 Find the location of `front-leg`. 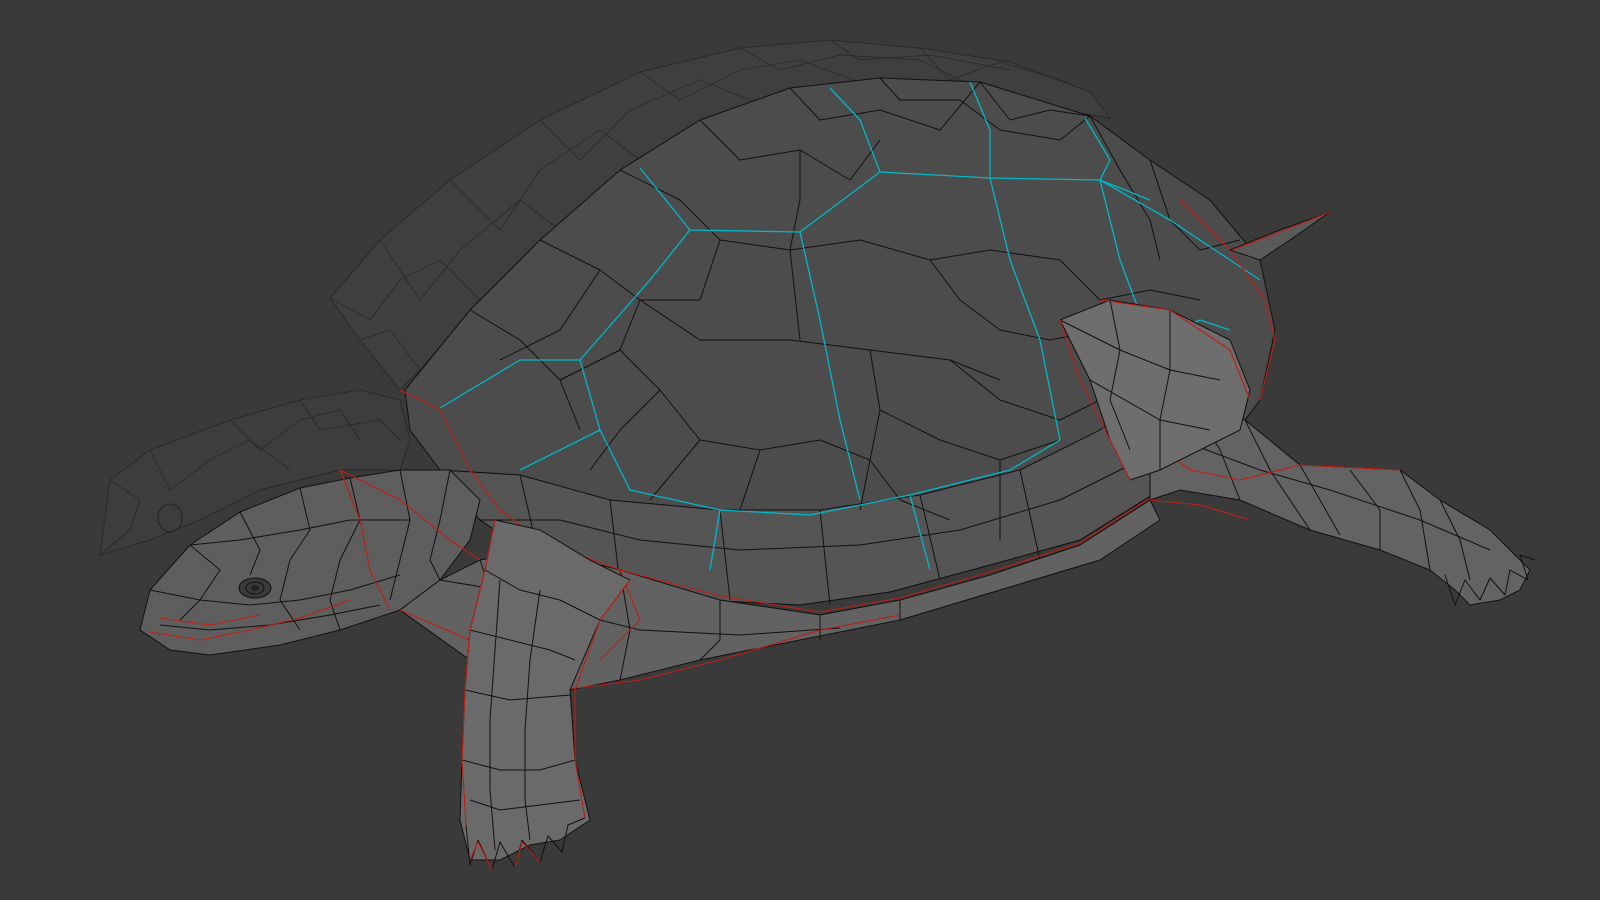

front-leg is located at coordinates (545, 695).